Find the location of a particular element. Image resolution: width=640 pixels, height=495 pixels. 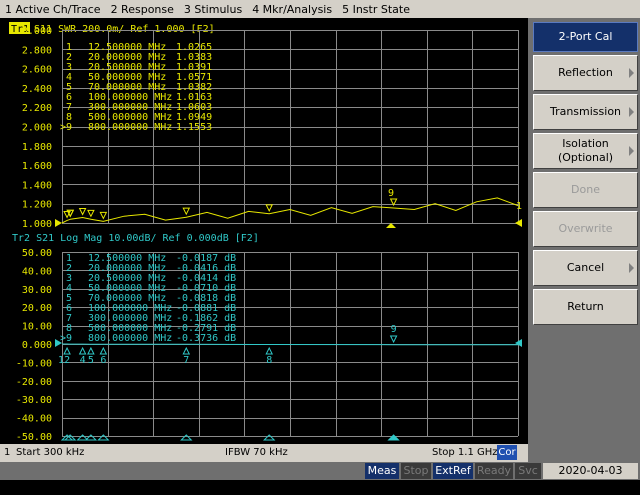

return-button: Return is located at coordinates (585, 307).